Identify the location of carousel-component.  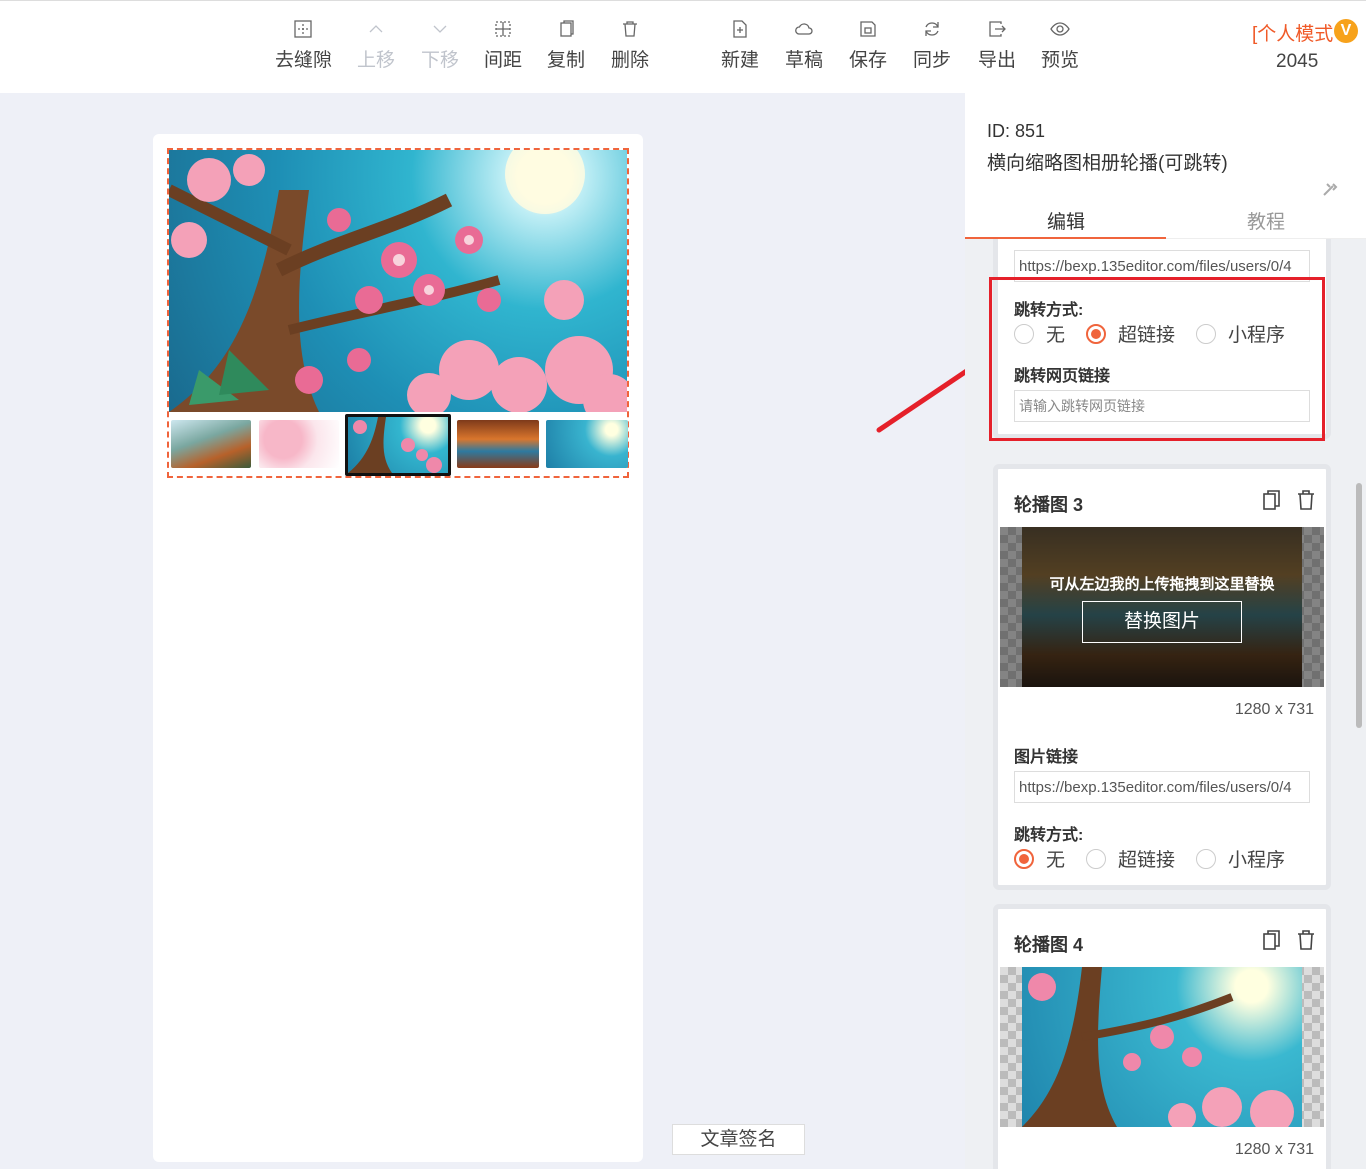
(398, 313).